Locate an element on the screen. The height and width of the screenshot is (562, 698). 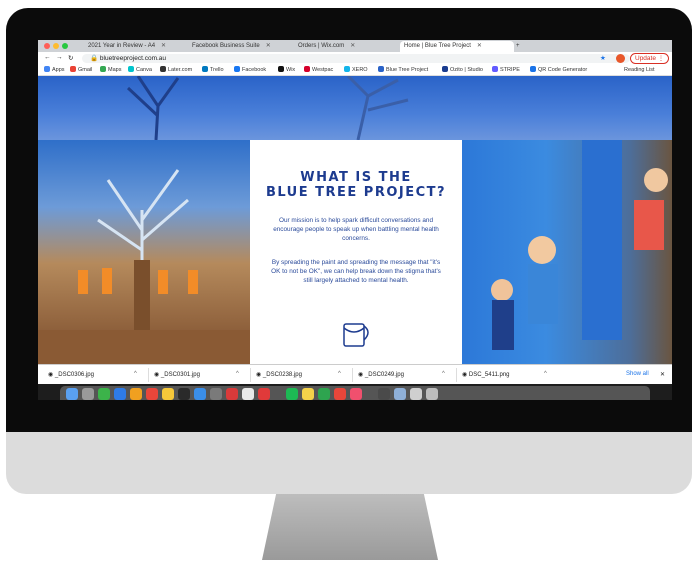
painted-tree-photo is located at coordinates (144, 266).